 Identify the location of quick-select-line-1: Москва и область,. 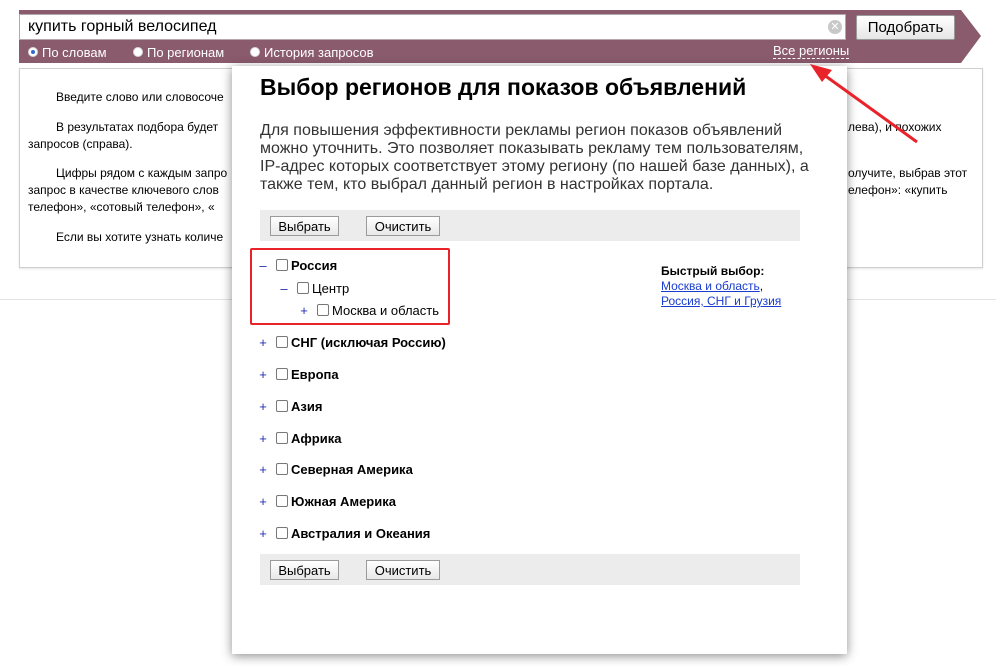
(721, 286).